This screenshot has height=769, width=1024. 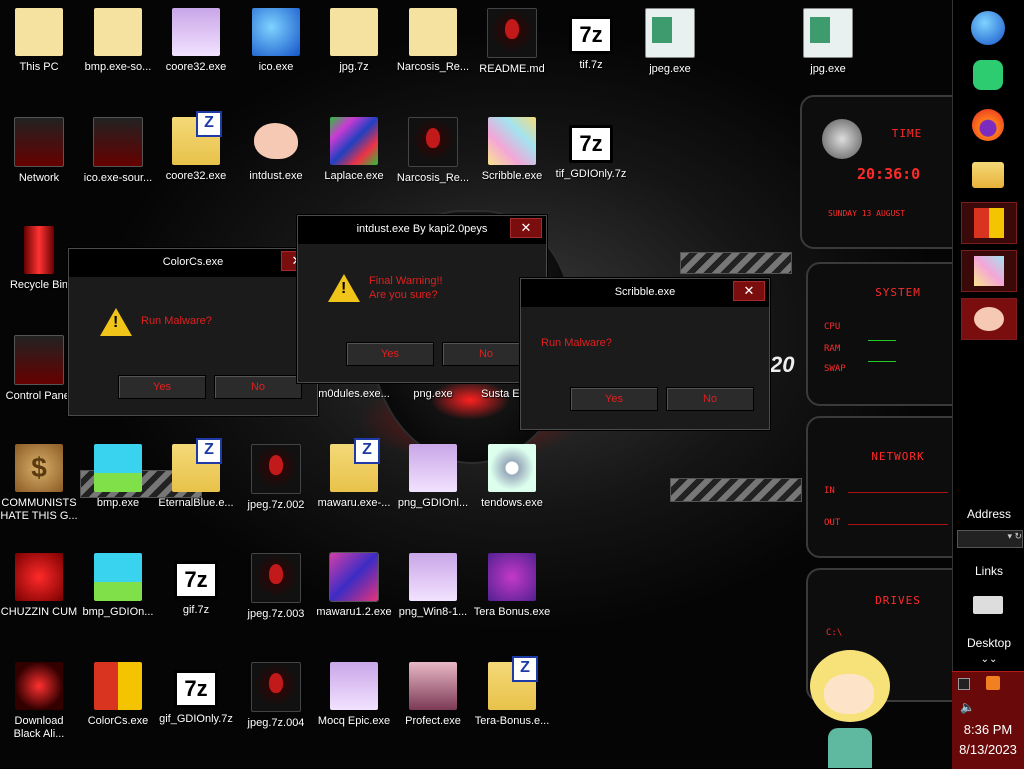 I want to click on widget-drive-label: C:\, so click(x=834, y=633).